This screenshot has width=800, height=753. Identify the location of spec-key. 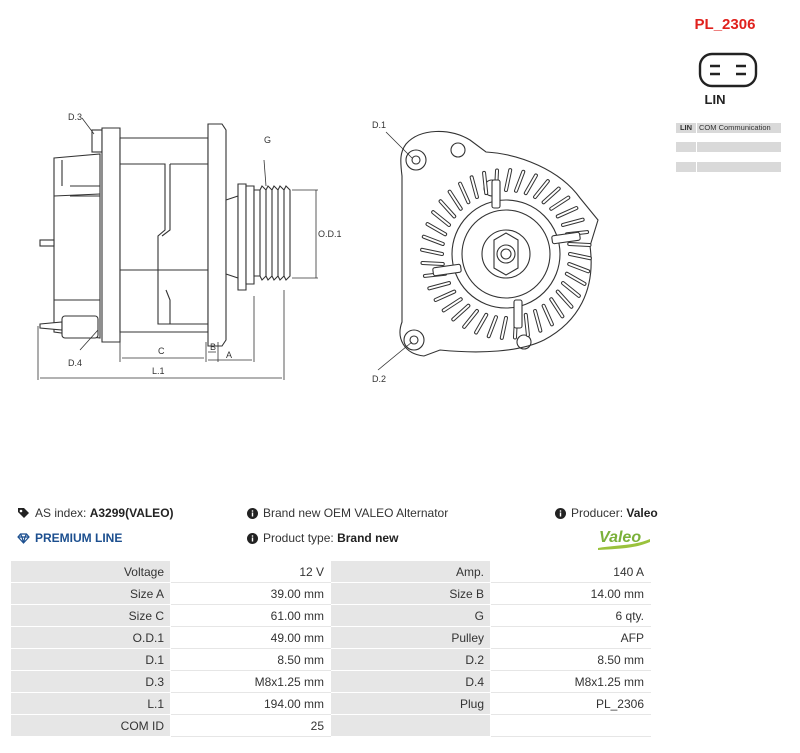
(410, 725).